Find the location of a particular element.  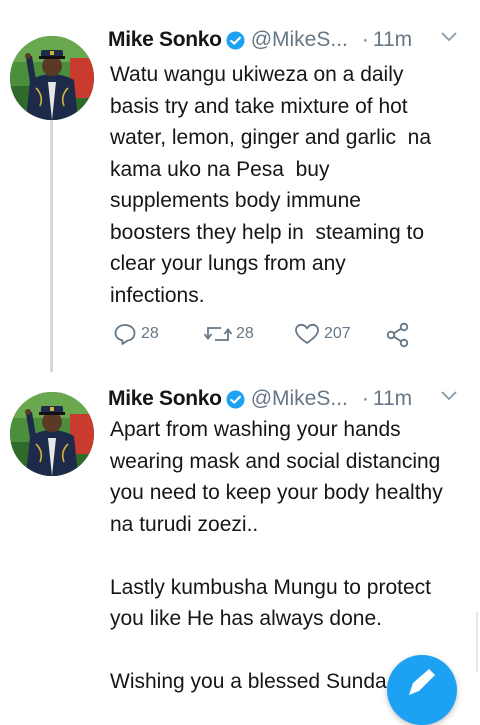

compose-tweet-icon is located at coordinates (422, 682).